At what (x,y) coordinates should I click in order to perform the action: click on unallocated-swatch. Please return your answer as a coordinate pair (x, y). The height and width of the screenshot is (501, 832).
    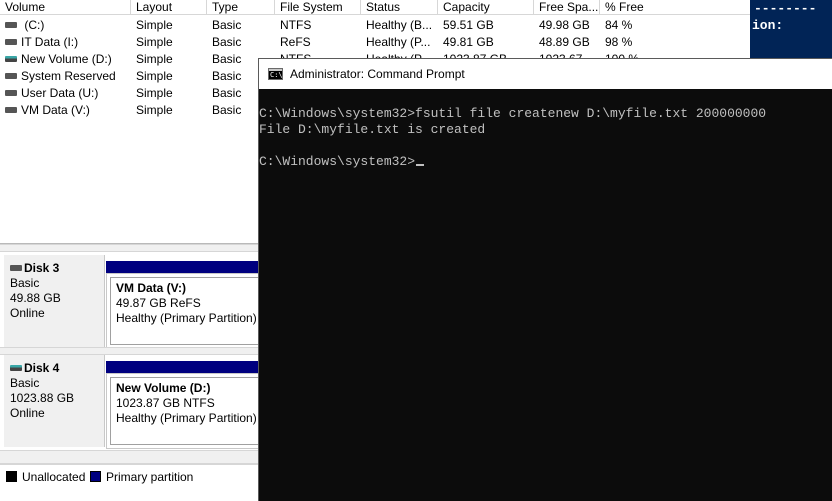
    Looking at the image, I should click on (11, 476).